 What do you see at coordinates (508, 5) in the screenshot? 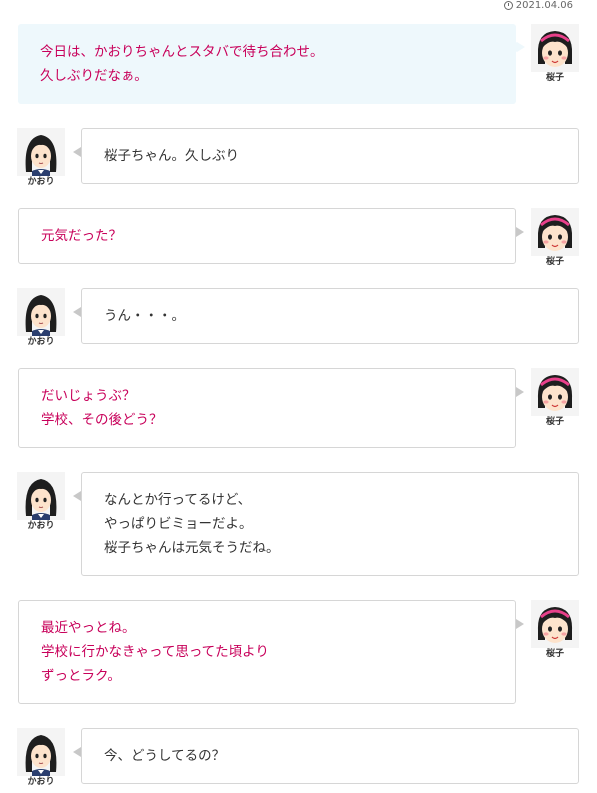
I see `clock-icon` at bounding box center [508, 5].